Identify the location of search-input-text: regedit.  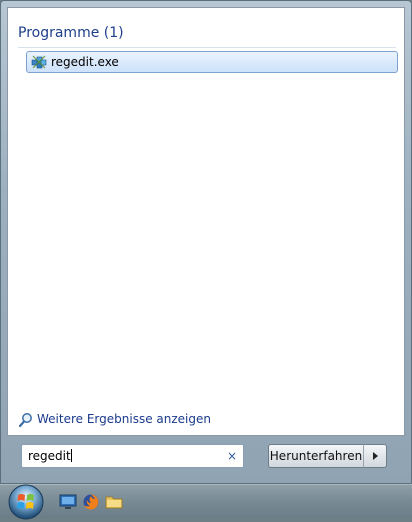
(50, 456).